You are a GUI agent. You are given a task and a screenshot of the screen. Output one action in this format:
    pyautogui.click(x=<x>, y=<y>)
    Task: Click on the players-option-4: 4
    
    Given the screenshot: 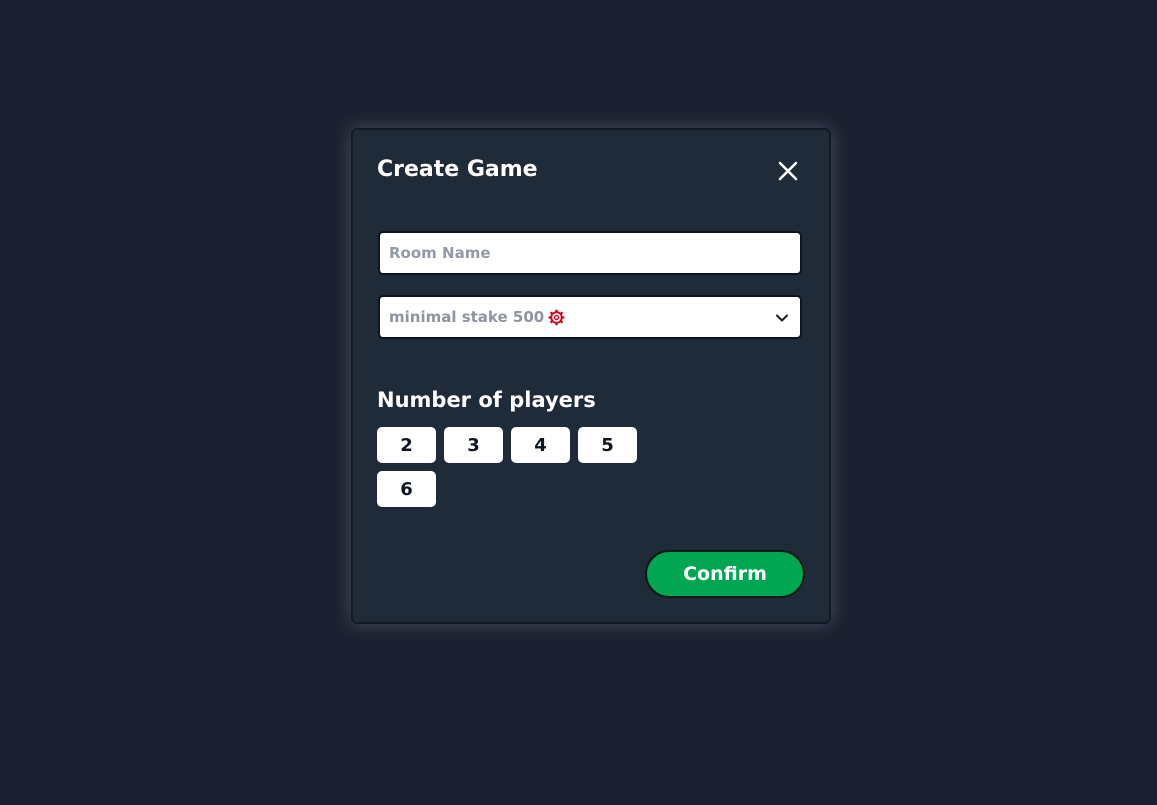 What is the action you would take?
    pyautogui.click(x=540, y=445)
    